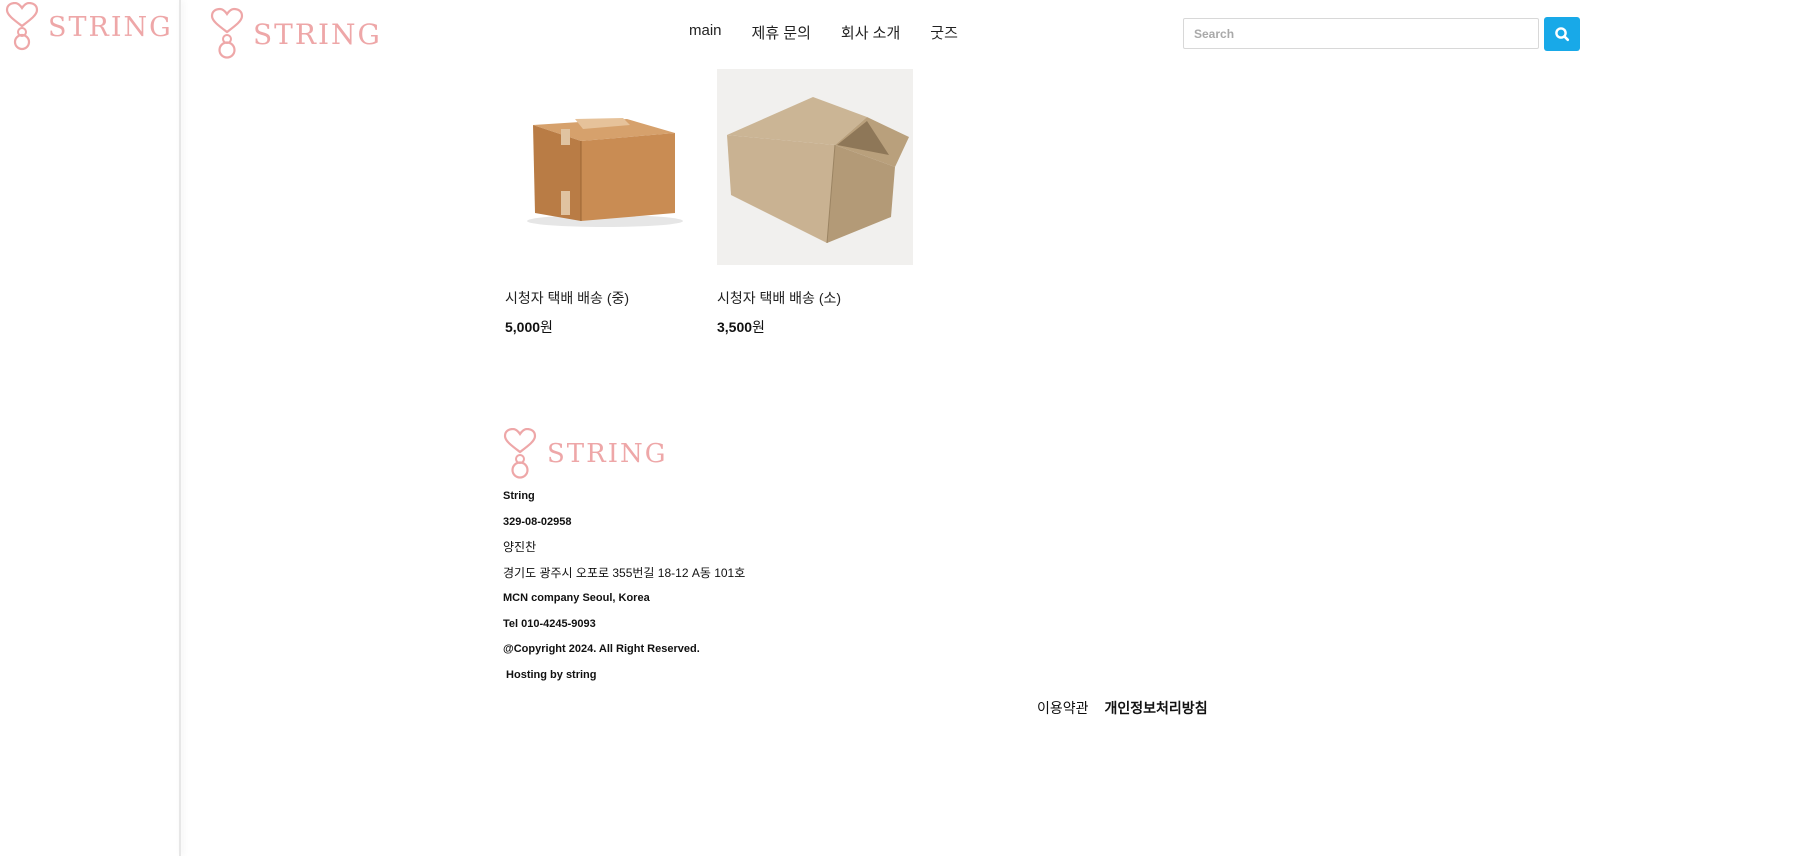 This screenshot has width=1808, height=856. I want to click on company-name: String, so click(519, 496).